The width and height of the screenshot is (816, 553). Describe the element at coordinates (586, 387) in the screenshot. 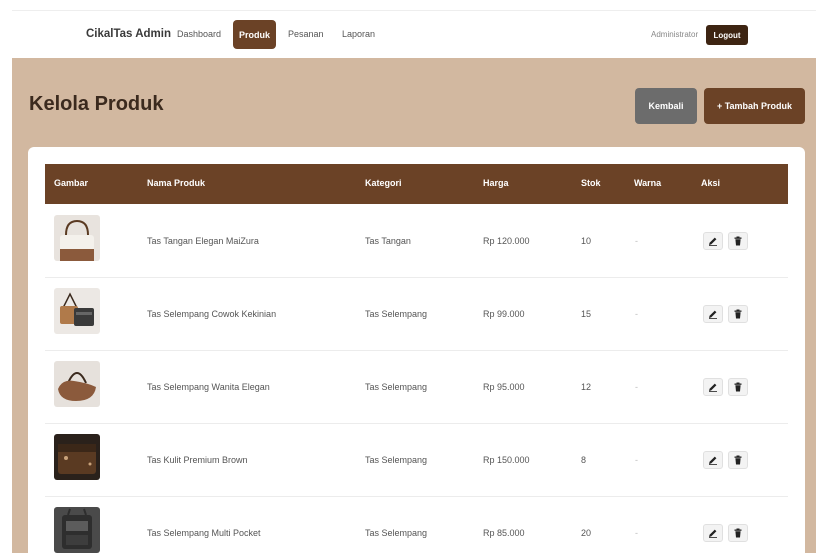

I see `product-stock: 12` at that location.